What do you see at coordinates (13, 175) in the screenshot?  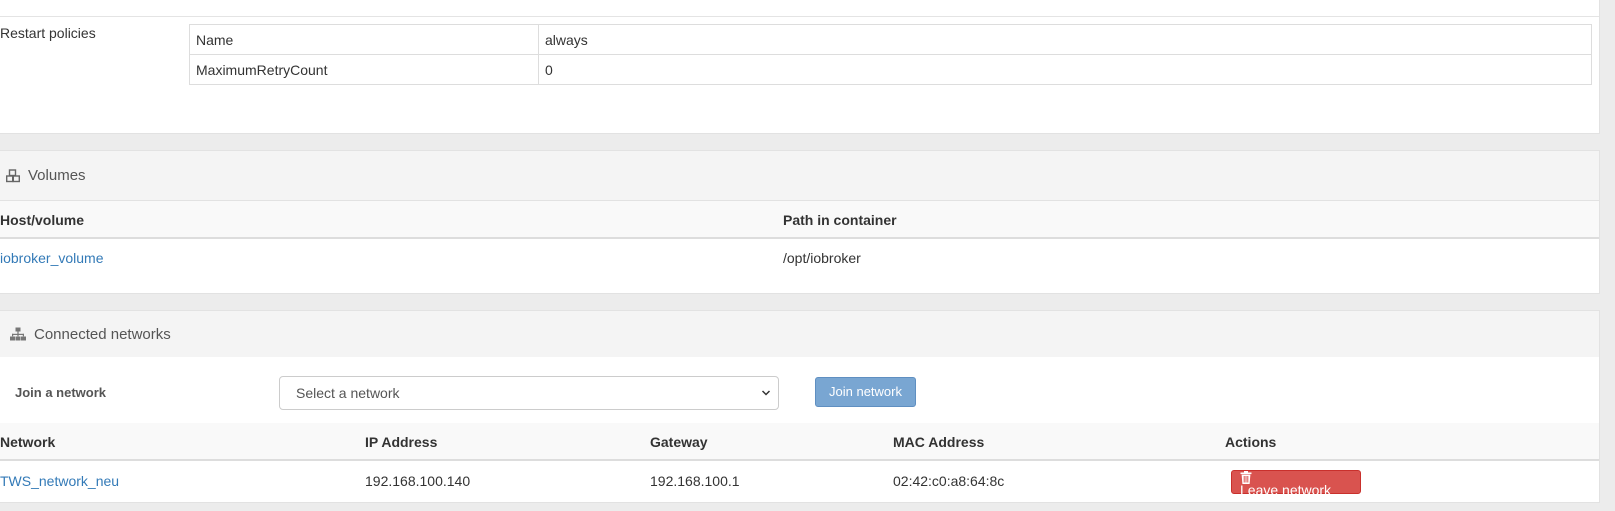 I see `cubes-icon` at bounding box center [13, 175].